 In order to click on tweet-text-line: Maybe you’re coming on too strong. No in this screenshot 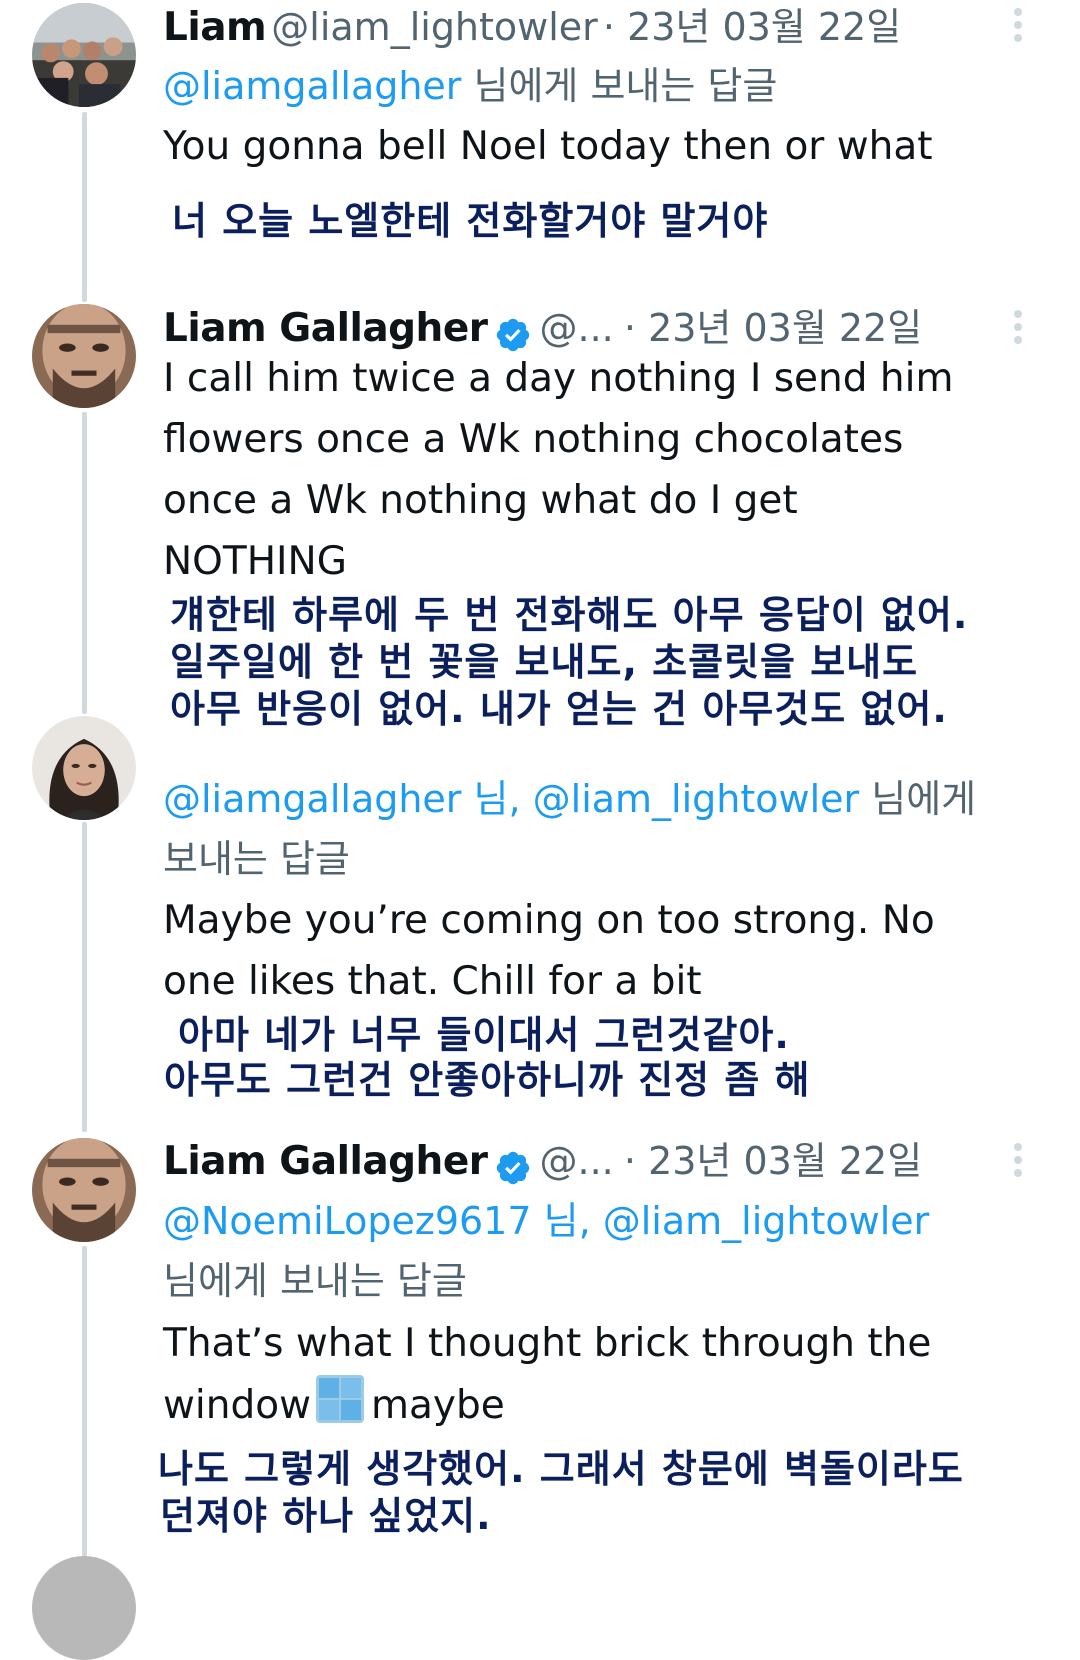, I will do `click(549, 920)`.